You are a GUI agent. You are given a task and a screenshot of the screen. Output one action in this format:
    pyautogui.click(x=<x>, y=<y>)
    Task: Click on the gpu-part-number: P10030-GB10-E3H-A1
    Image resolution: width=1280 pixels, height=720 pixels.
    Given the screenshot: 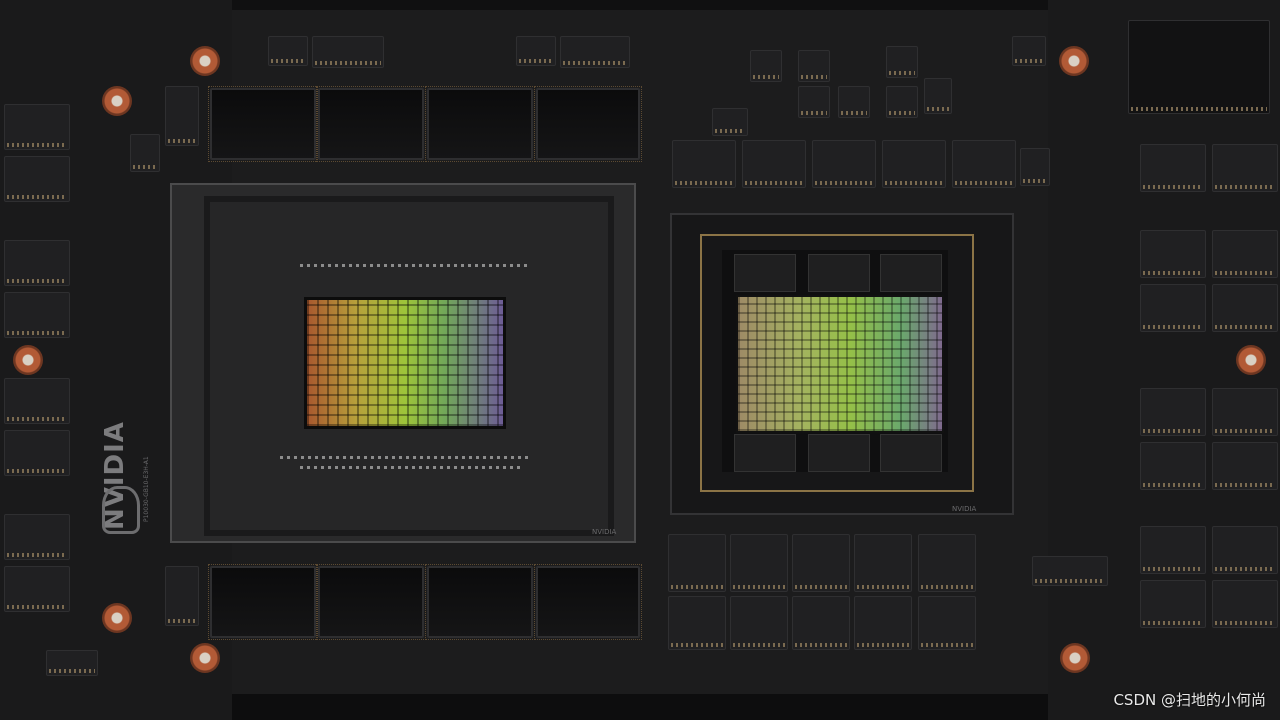 What is the action you would take?
    pyautogui.click(x=146, y=489)
    